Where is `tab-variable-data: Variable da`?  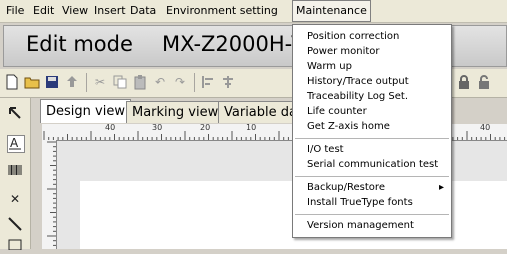
tab-variable-data: Variable da is located at coordinates (260, 112).